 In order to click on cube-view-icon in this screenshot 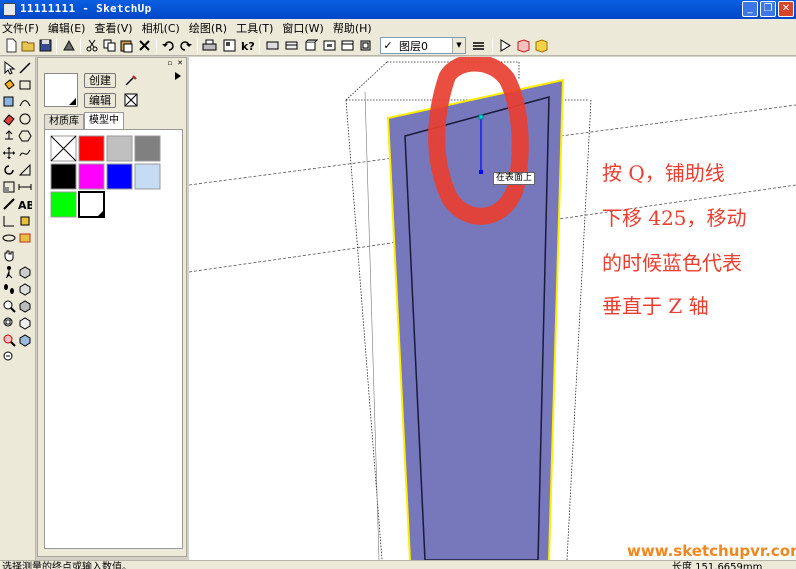, I will do `click(25, 272)`.